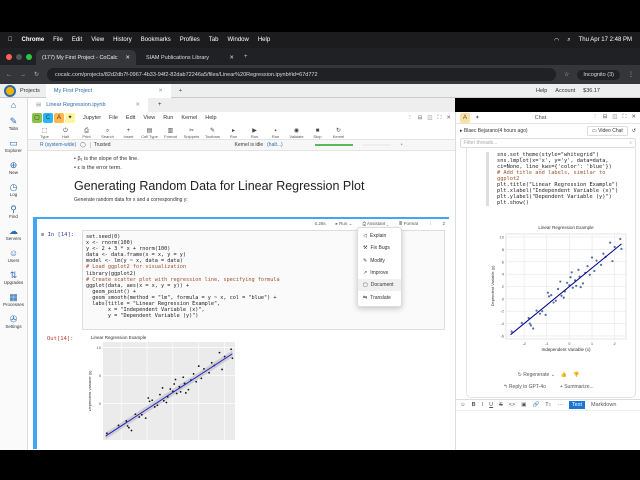 The width and height of the screenshot is (640, 480). I want to click on toolbar-run: ▸ Run, so click(233, 133).